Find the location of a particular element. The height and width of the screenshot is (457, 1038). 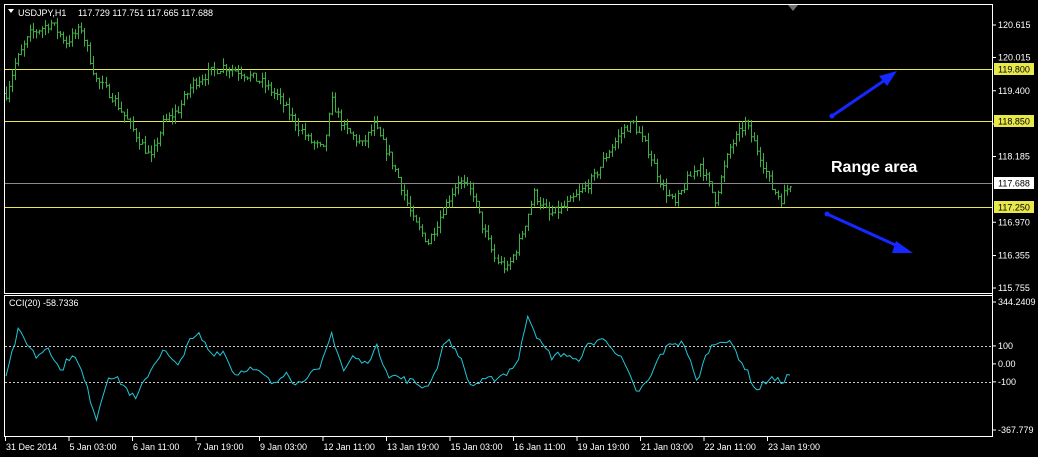

price-tick-label: 119.400 is located at coordinates (1014, 91).